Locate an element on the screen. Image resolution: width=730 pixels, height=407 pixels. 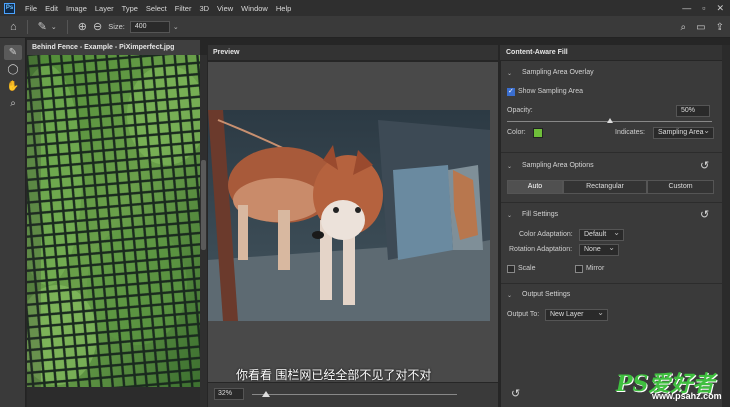
zoom-input: 32% is located at coordinates (229, 394).